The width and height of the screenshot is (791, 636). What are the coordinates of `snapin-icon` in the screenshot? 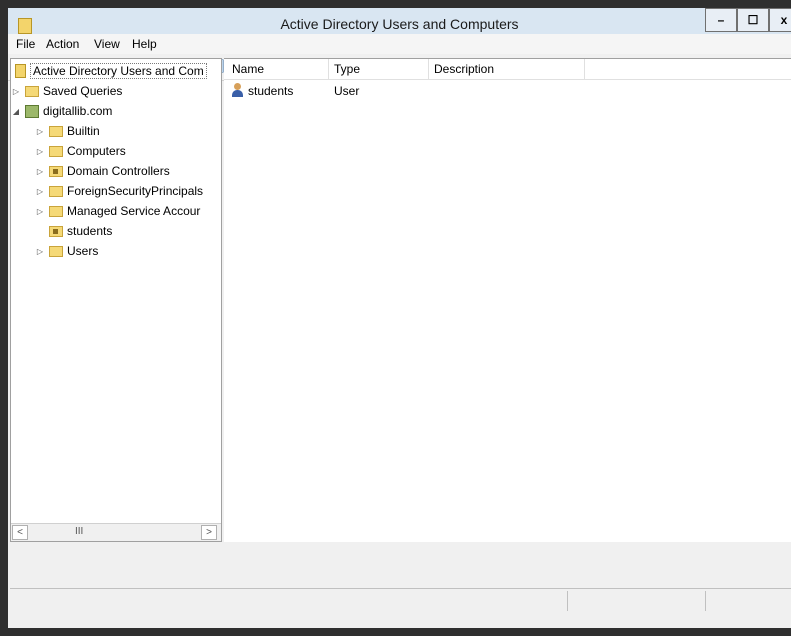 It's located at (20, 71).